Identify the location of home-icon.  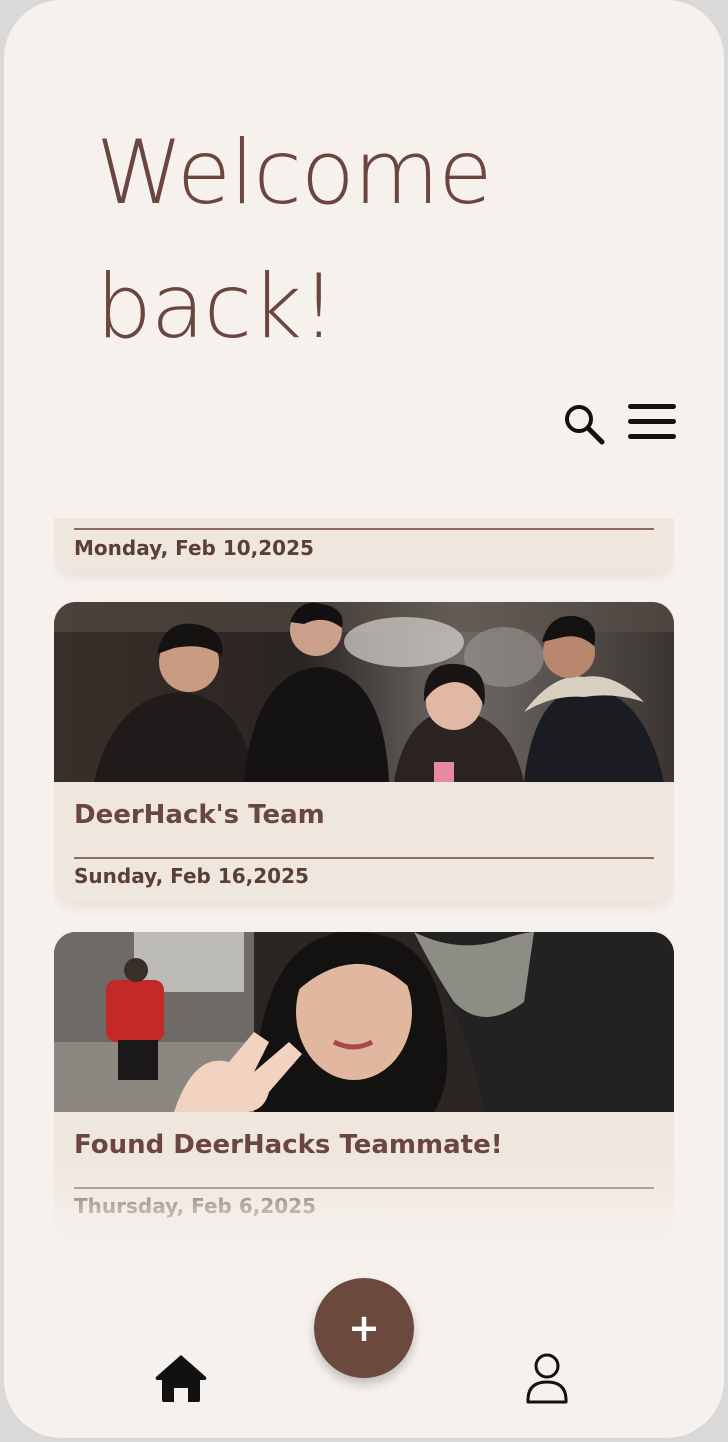
(181, 1378).